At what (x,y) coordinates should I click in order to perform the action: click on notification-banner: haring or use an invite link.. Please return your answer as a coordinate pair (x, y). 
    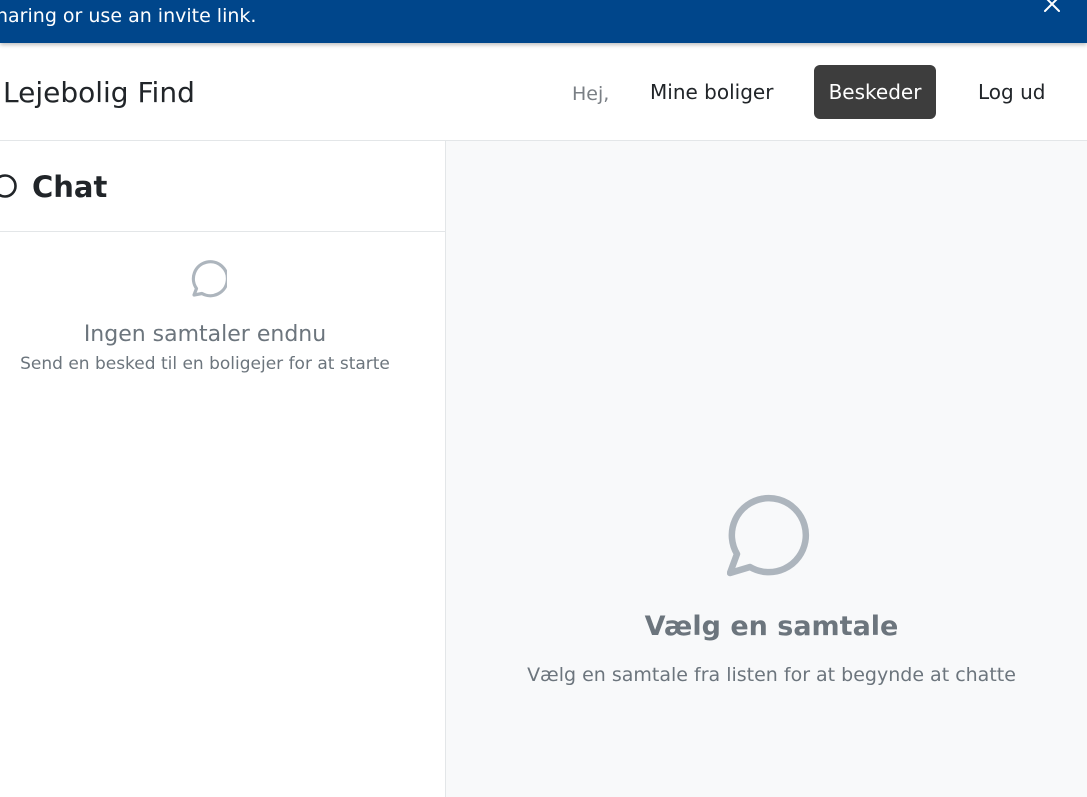
    Looking at the image, I should click on (543, 21).